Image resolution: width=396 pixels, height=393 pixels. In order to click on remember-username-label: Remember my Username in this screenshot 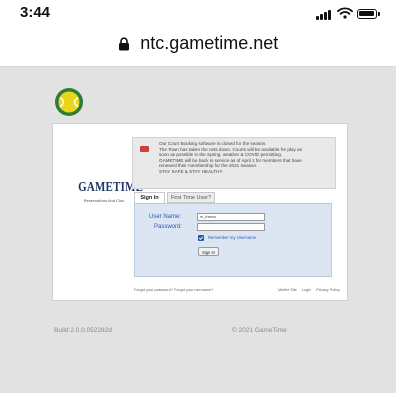, I will do `click(232, 237)`.